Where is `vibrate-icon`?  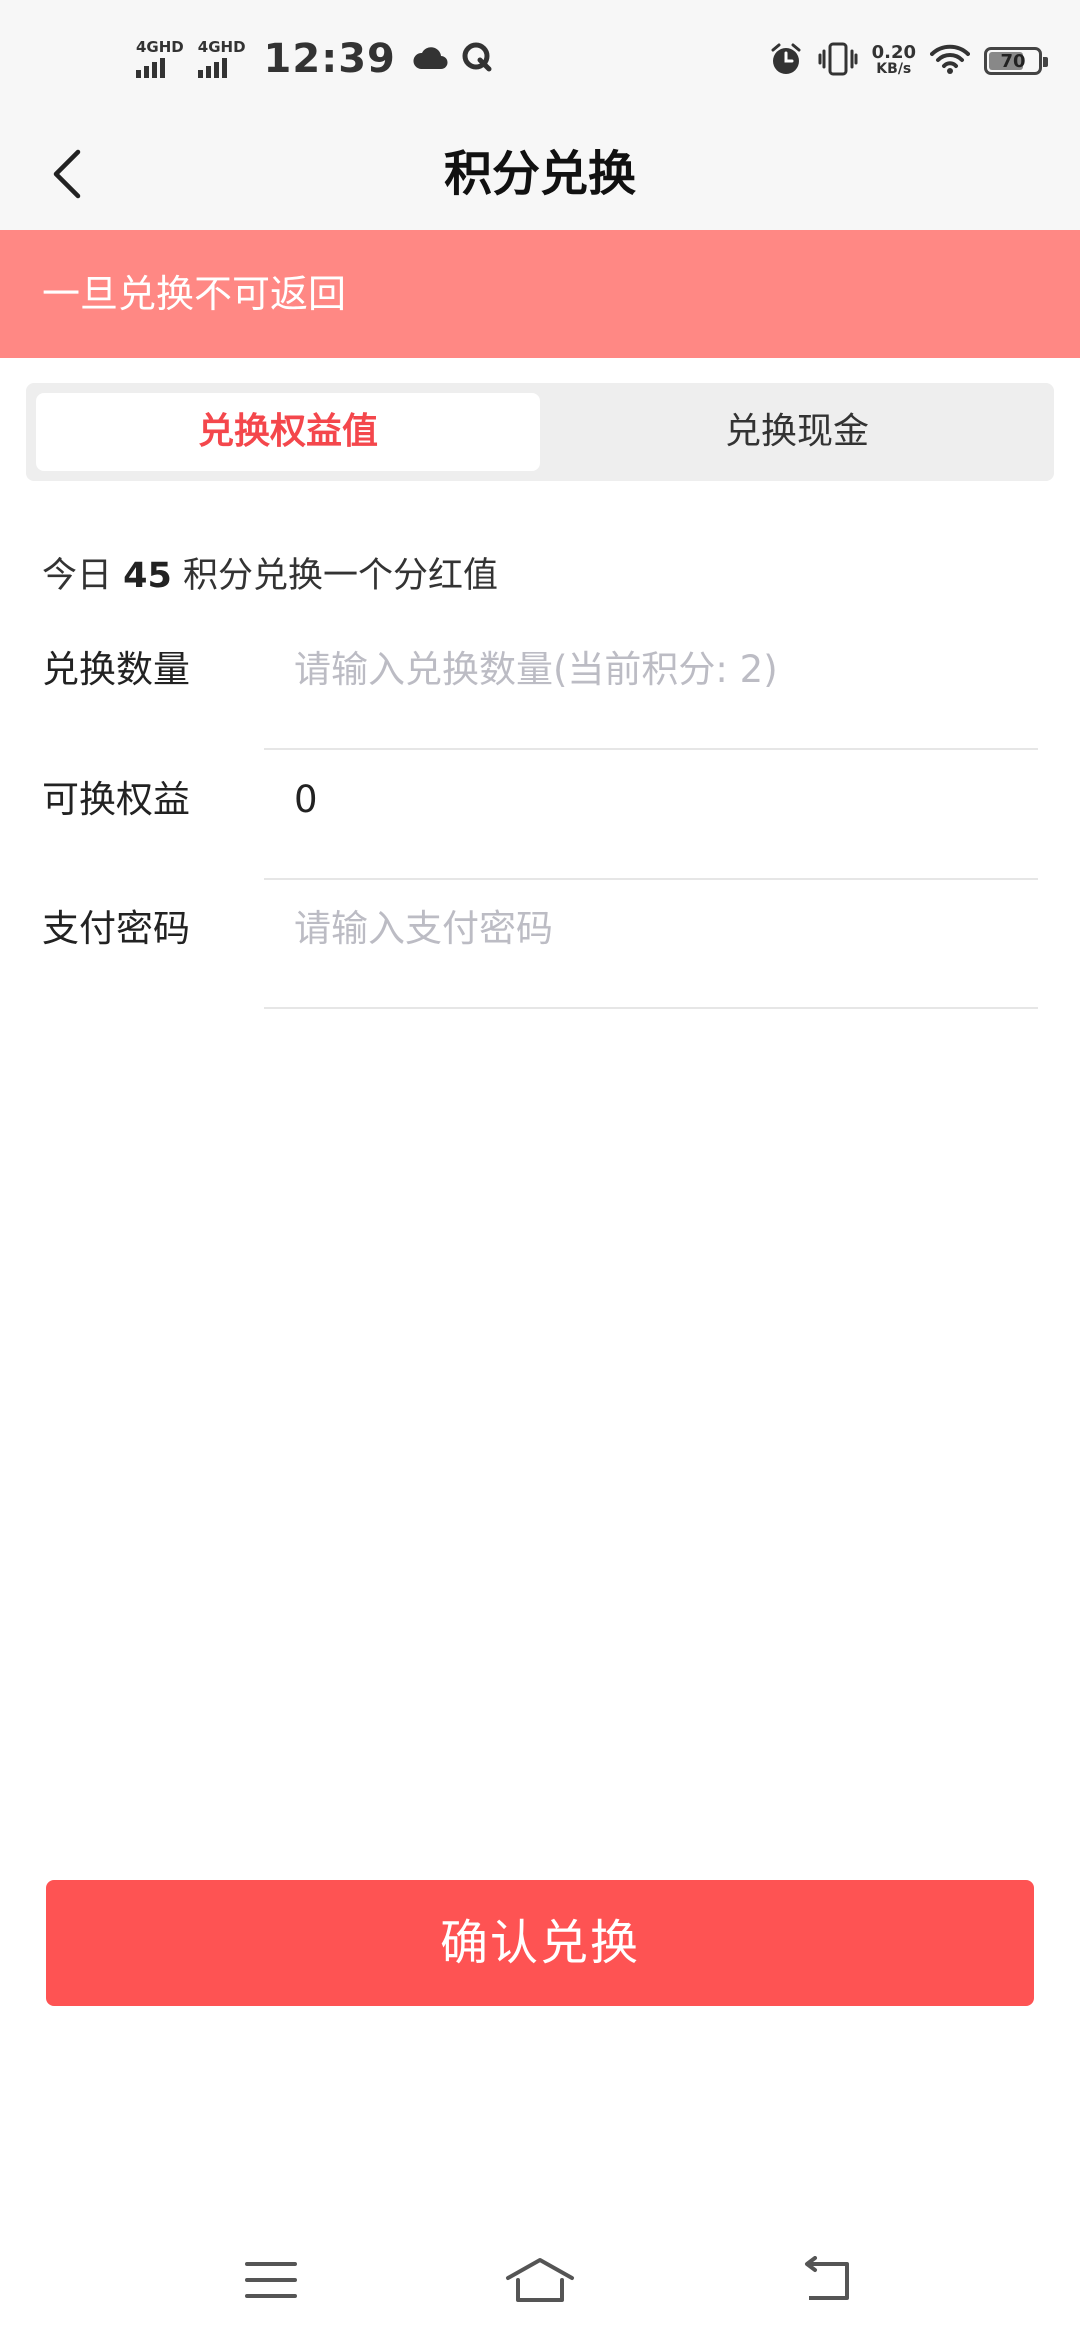
vibrate-icon is located at coordinates (838, 61).